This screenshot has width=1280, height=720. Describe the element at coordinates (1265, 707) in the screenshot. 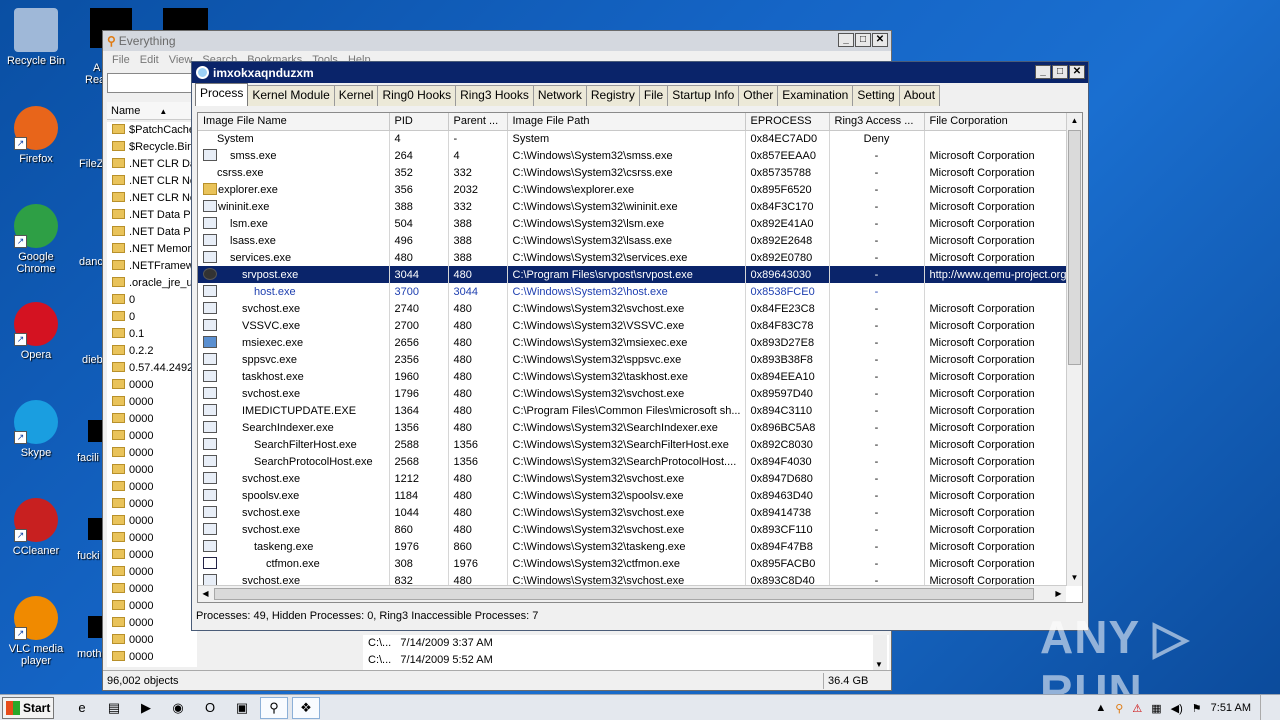

I see `show-desktop-button` at that location.